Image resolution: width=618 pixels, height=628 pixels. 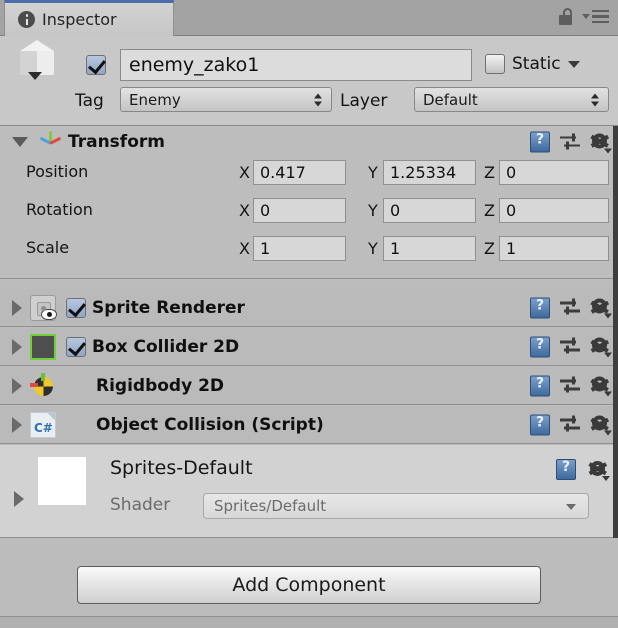 I want to click on component-row-box-collider-2d: Box Collider 2D, so click(x=309, y=347).